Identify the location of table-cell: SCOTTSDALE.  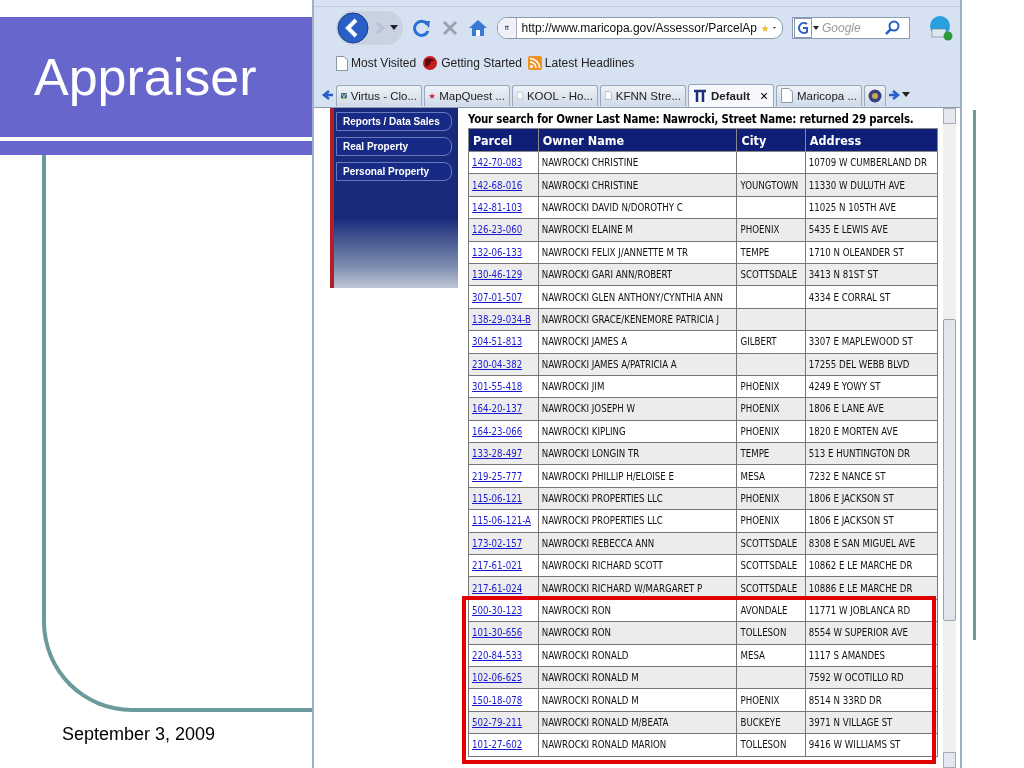
(771, 565).